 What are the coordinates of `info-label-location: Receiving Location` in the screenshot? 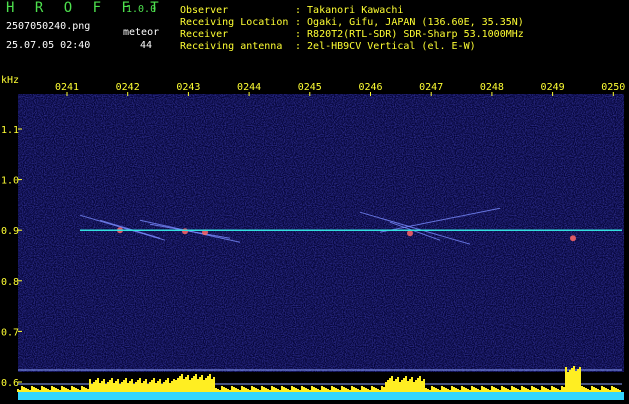 It's located at (234, 22).